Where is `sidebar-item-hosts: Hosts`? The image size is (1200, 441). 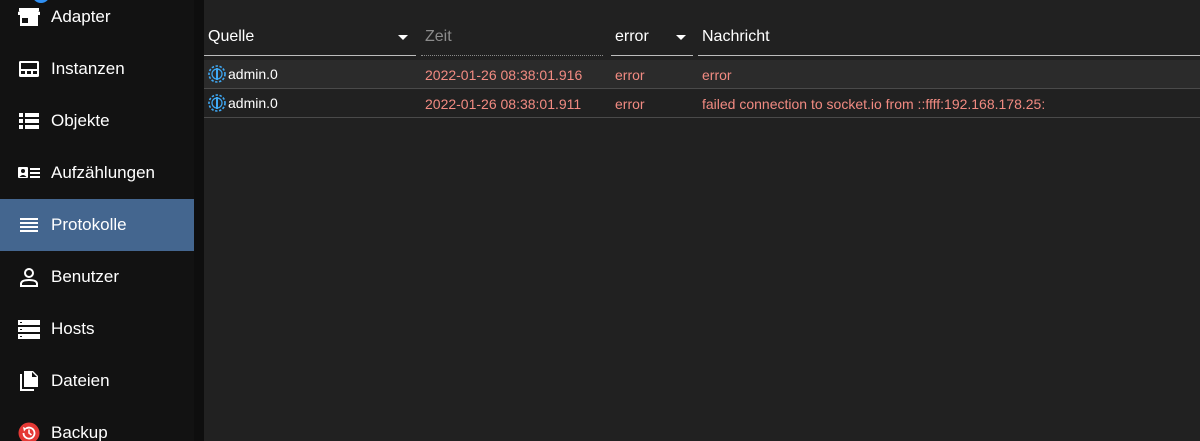 sidebar-item-hosts: Hosts is located at coordinates (97, 329).